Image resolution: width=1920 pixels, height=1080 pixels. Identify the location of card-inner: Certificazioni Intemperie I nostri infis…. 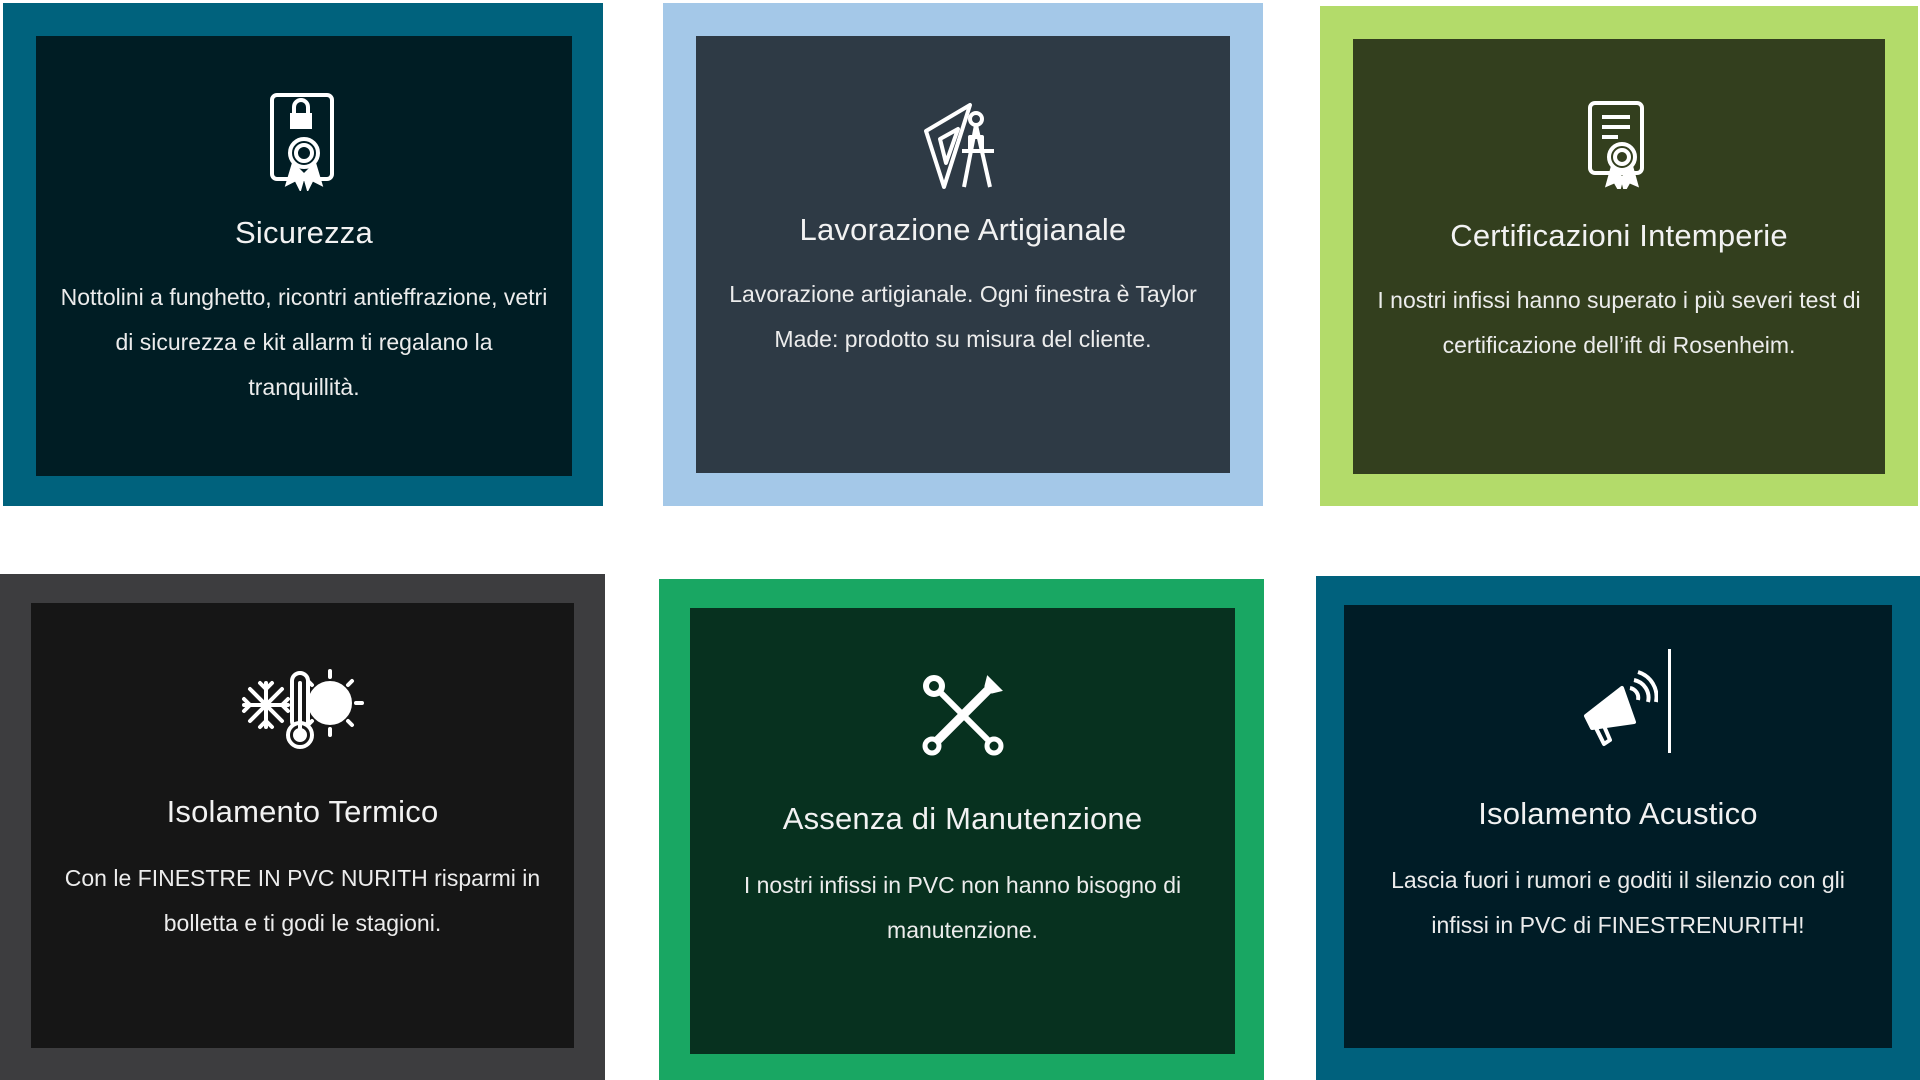
(1619, 256).